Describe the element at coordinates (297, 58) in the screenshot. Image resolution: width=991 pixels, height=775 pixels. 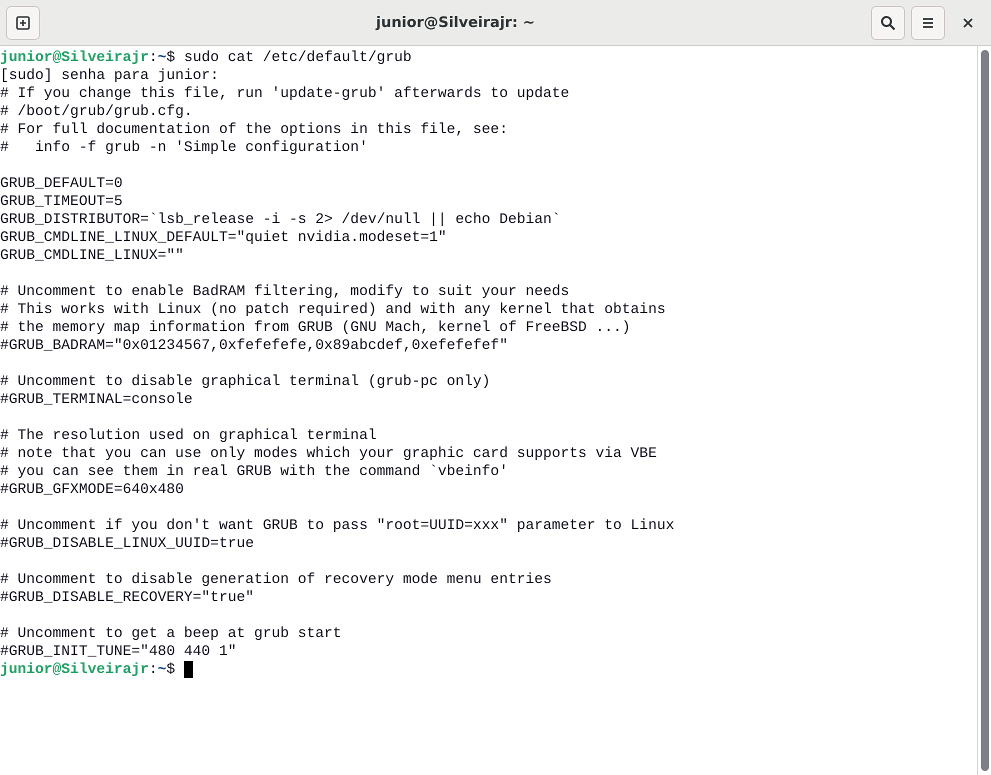
I see `command-text: sudo cat /etc/default/grub` at that location.